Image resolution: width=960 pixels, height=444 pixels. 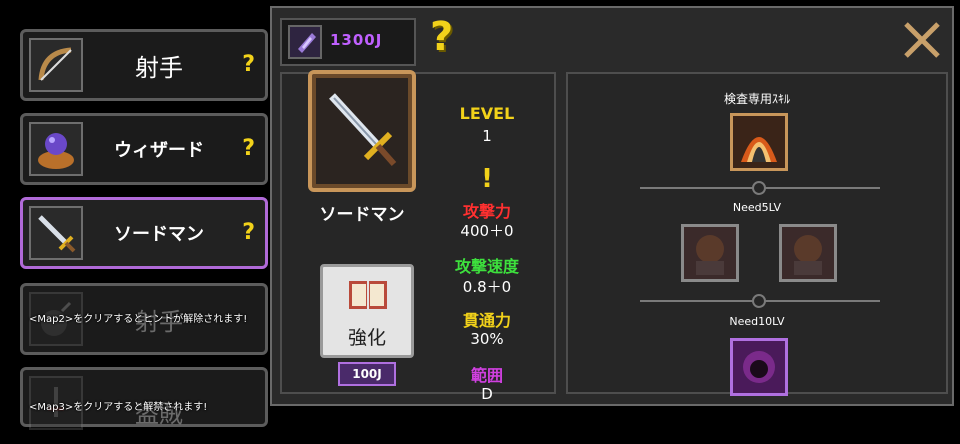 I want to click on character-portrait, so click(x=362, y=131).